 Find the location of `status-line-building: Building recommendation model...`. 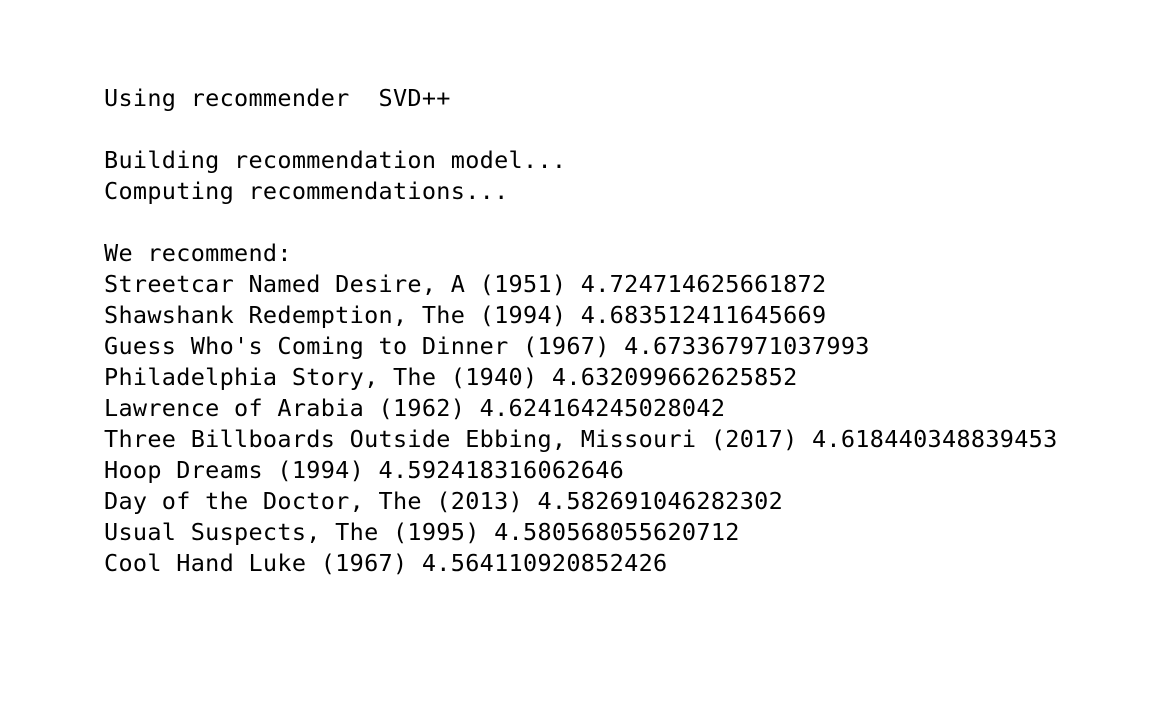

status-line-building: Building recommendation model... is located at coordinates (335, 160).